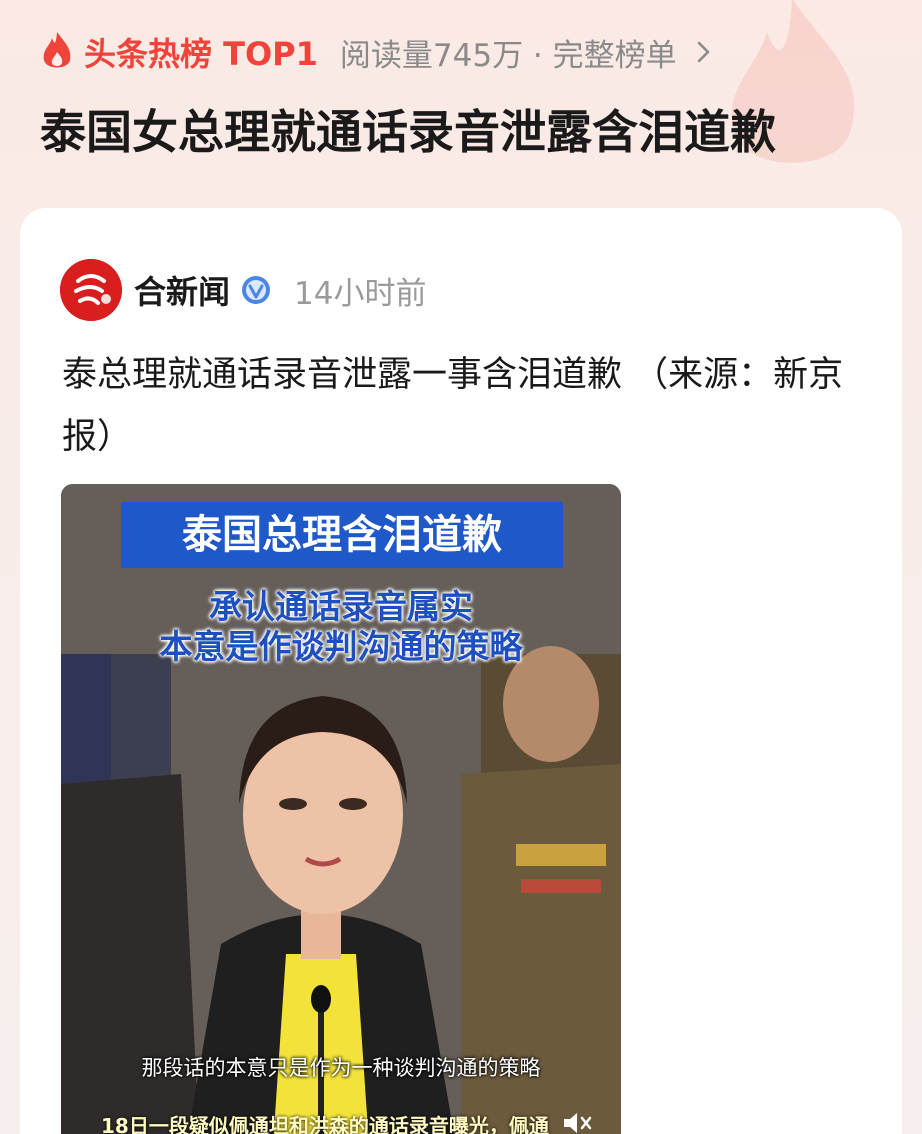  Describe the element at coordinates (576, 1120) in the screenshot. I see `mute-icon` at that location.